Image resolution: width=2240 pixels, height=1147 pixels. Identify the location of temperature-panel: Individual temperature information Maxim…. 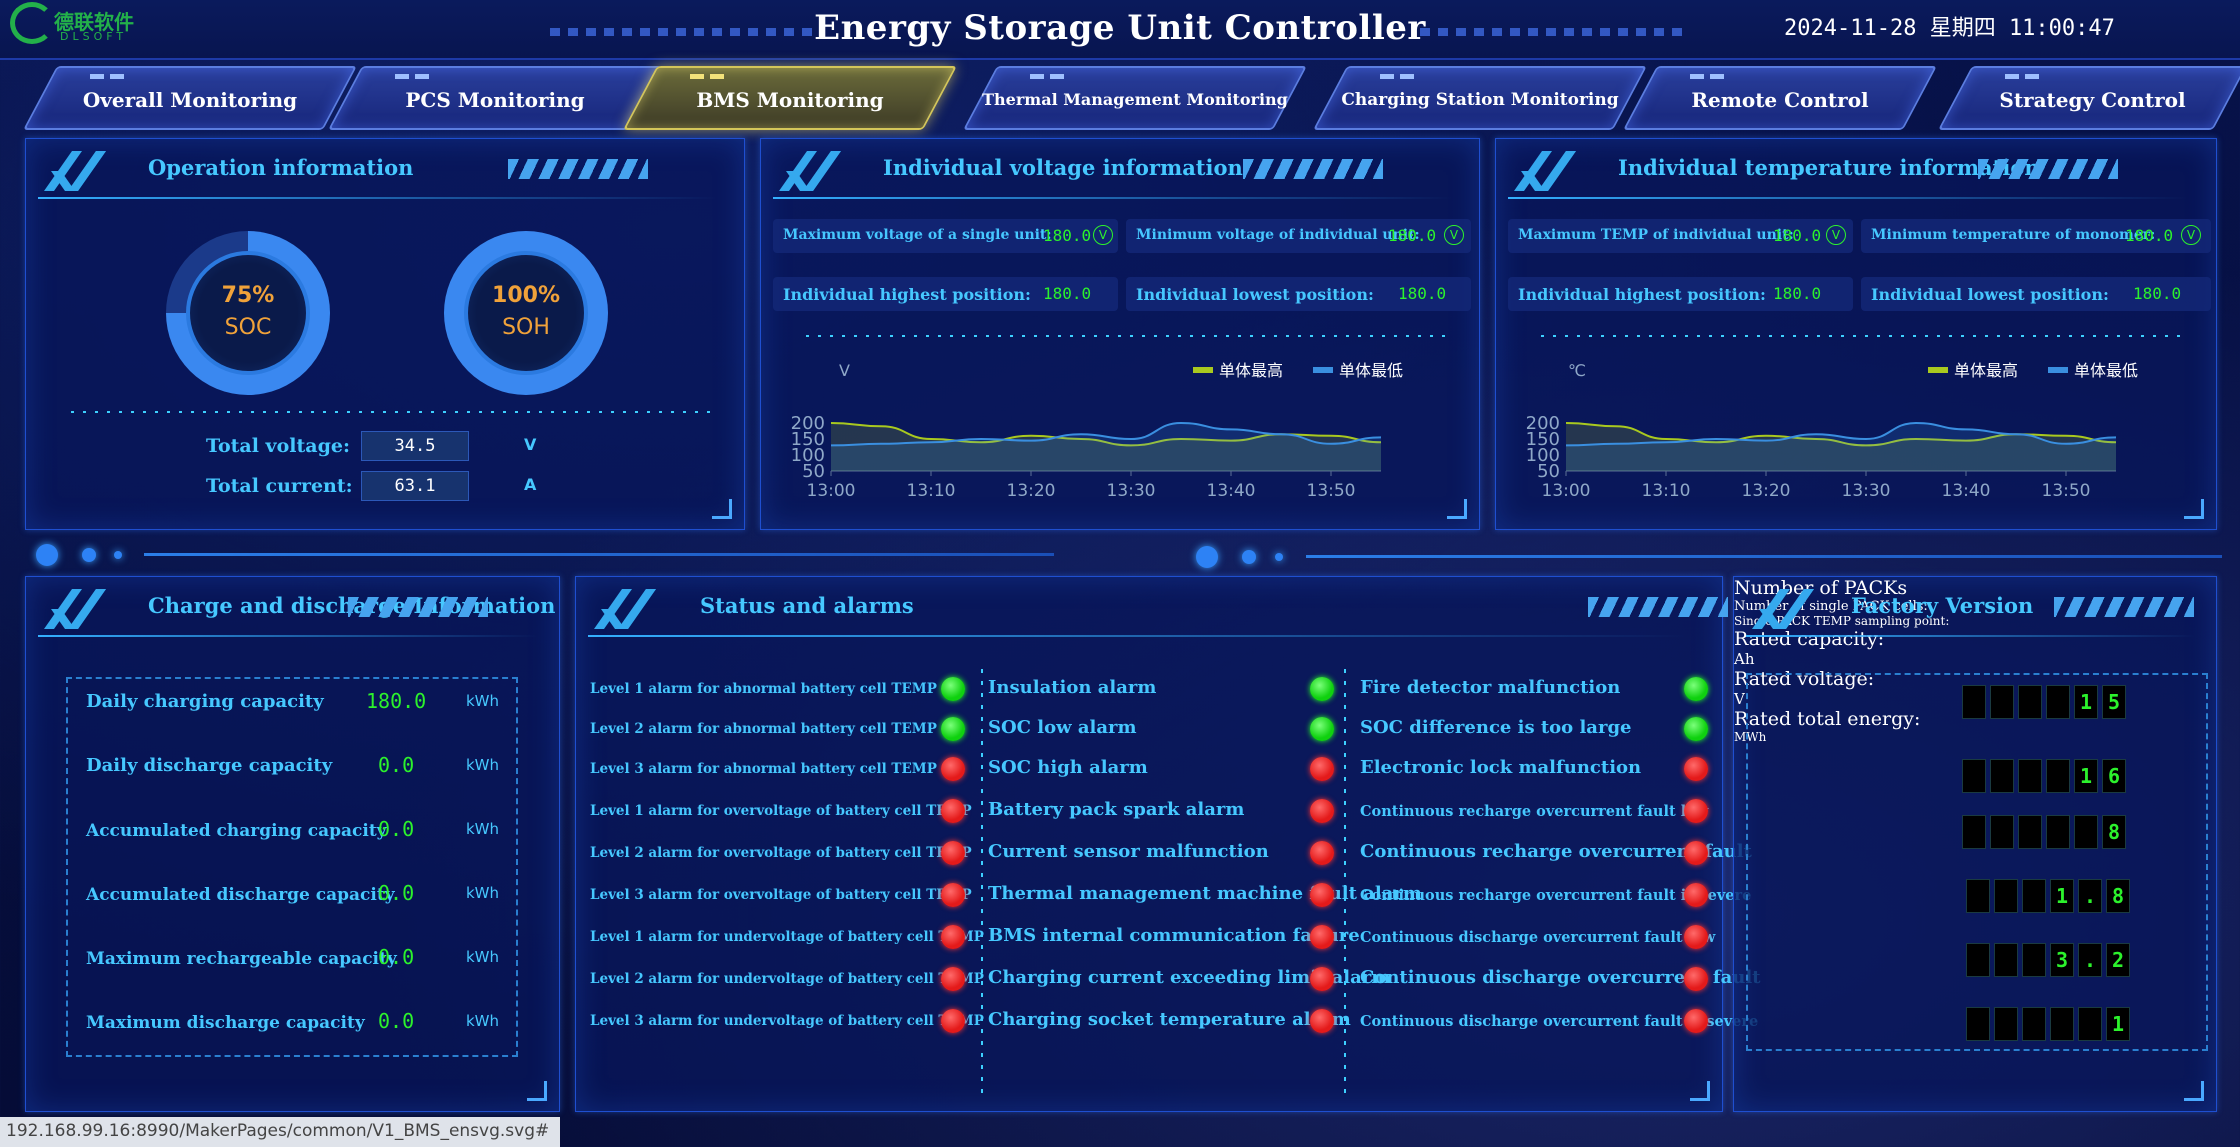
(1856, 334).